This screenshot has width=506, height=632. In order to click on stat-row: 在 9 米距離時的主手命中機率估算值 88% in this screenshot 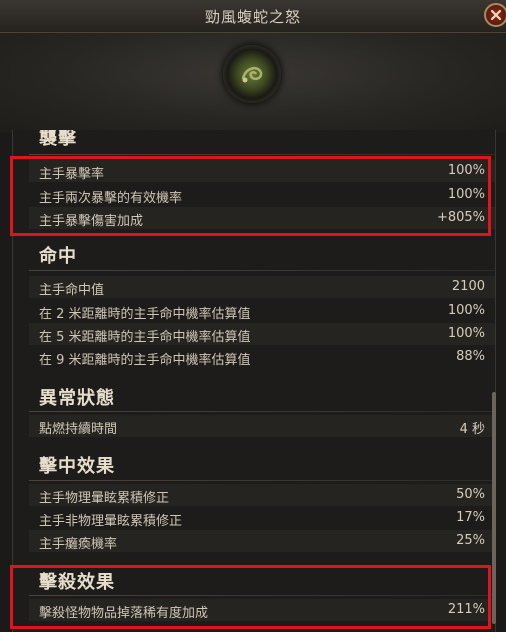, I will do `click(262, 357)`.